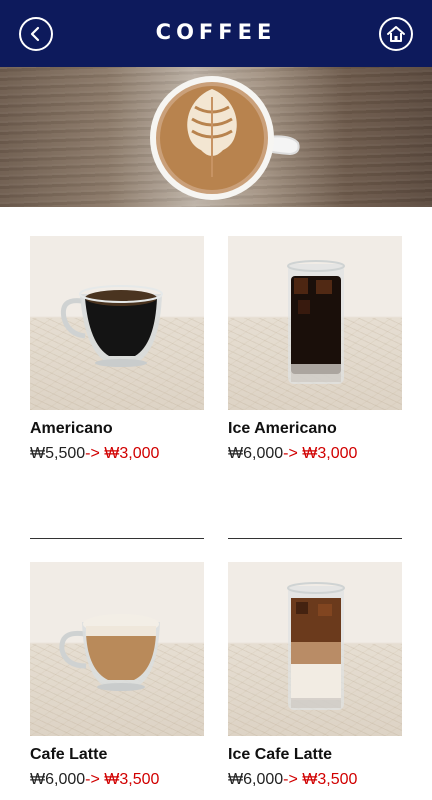 The height and width of the screenshot is (800, 432). I want to click on home-icon, so click(396, 34).